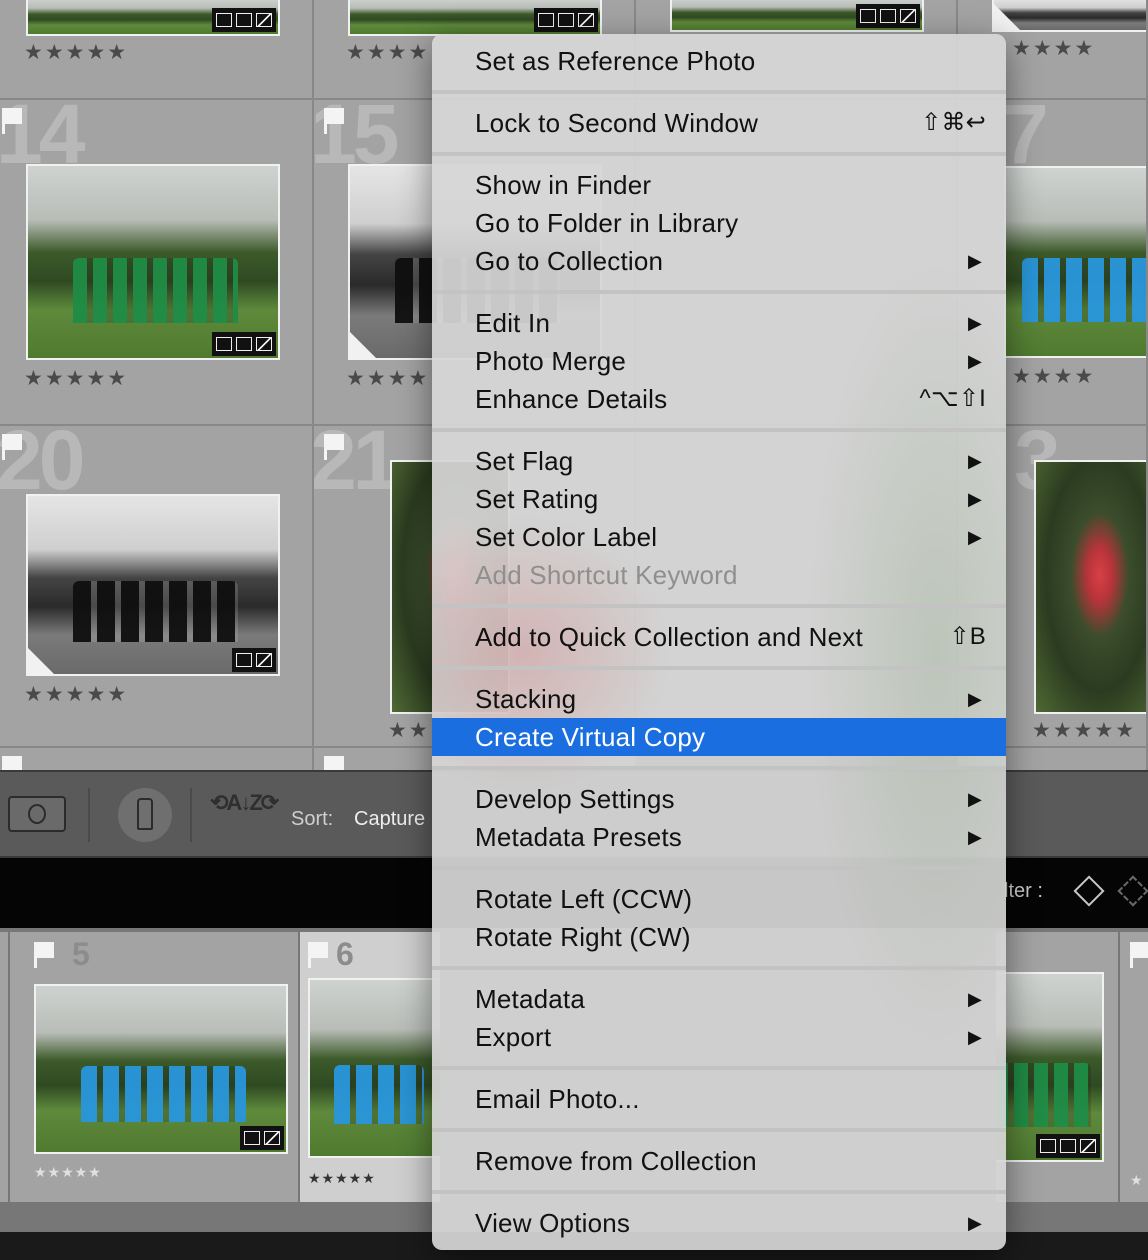 The height and width of the screenshot is (1260, 1148). Describe the element at coordinates (530, 999) in the screenshot. I see `menu-item-label: Metadata` at that location.